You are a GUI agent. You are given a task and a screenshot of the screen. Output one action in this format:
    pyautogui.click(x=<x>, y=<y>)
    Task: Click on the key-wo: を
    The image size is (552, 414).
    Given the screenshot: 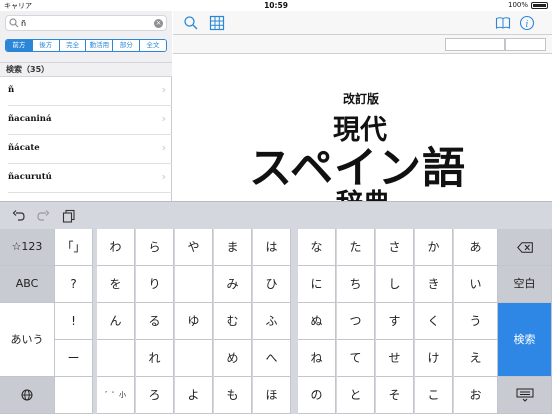 What is the action you would take?
    pyautogui.click(x=116, y=284)
    